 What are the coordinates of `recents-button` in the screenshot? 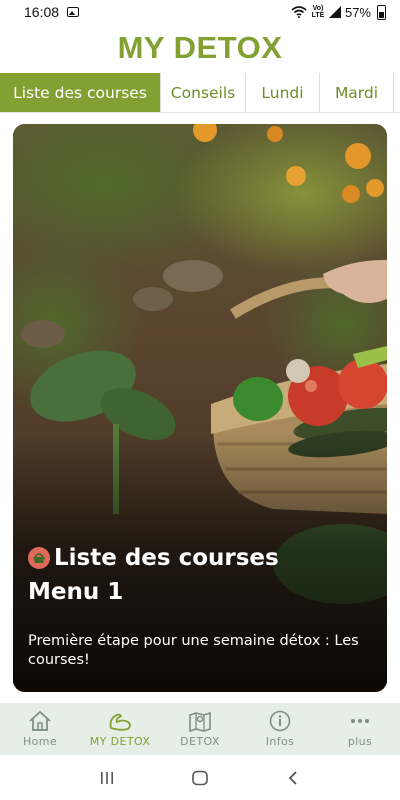 It's located at (107, 778).